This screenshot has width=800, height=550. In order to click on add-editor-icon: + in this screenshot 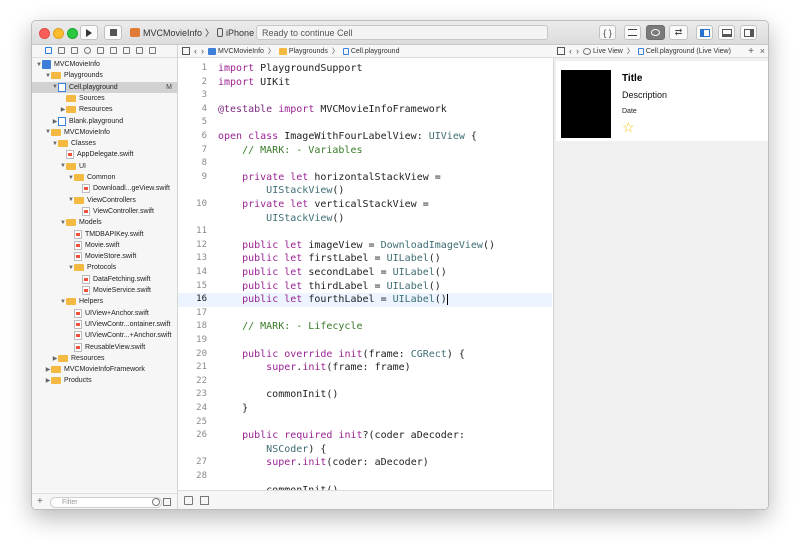, I will do `click(751, 51)`.